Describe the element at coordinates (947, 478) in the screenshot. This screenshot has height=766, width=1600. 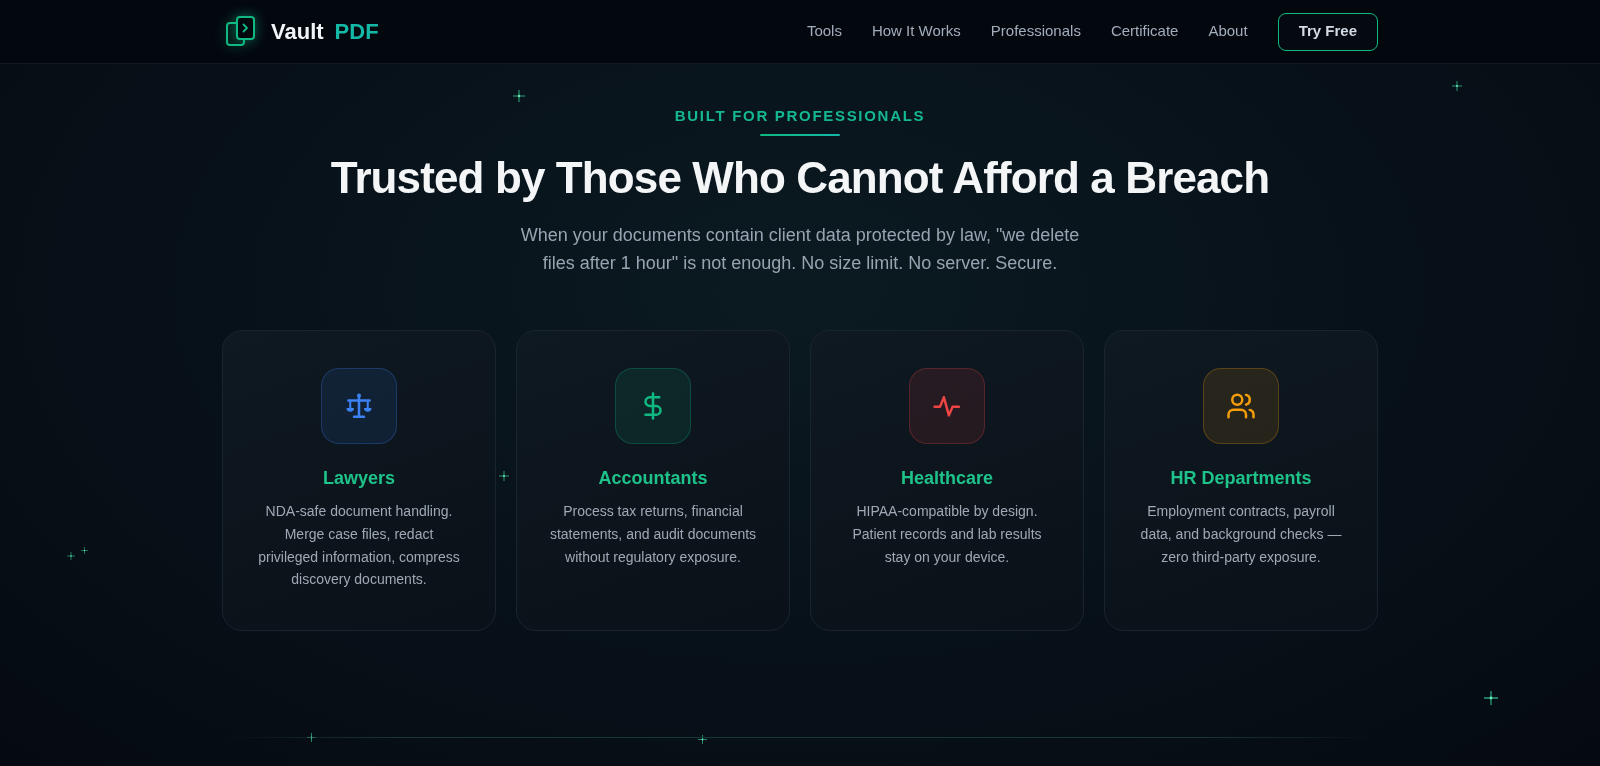
I see `card-title: Healthcare` at that location.